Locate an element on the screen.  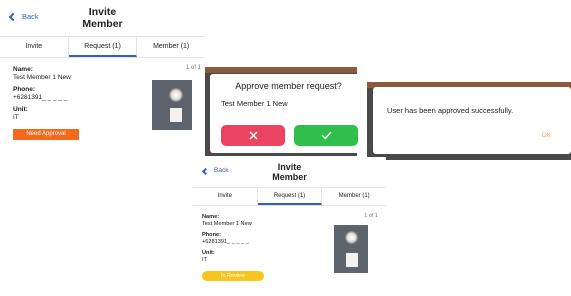
dialog-title: Approve member request? is located at coordinates (288, 86).